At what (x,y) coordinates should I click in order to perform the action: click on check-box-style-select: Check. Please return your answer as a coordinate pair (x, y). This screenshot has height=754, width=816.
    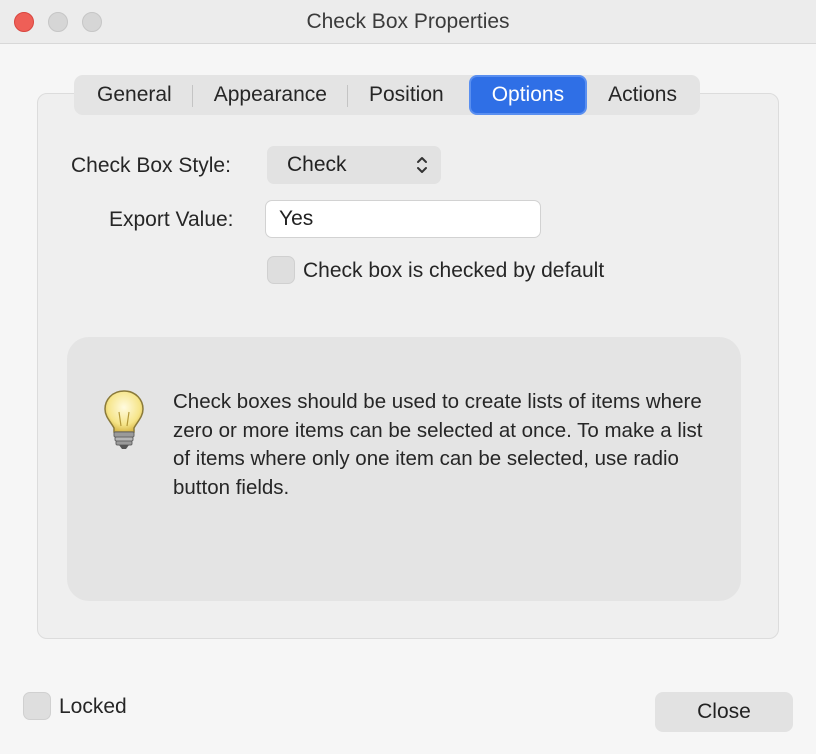
    Looking at the image, I should click on (354, 165).